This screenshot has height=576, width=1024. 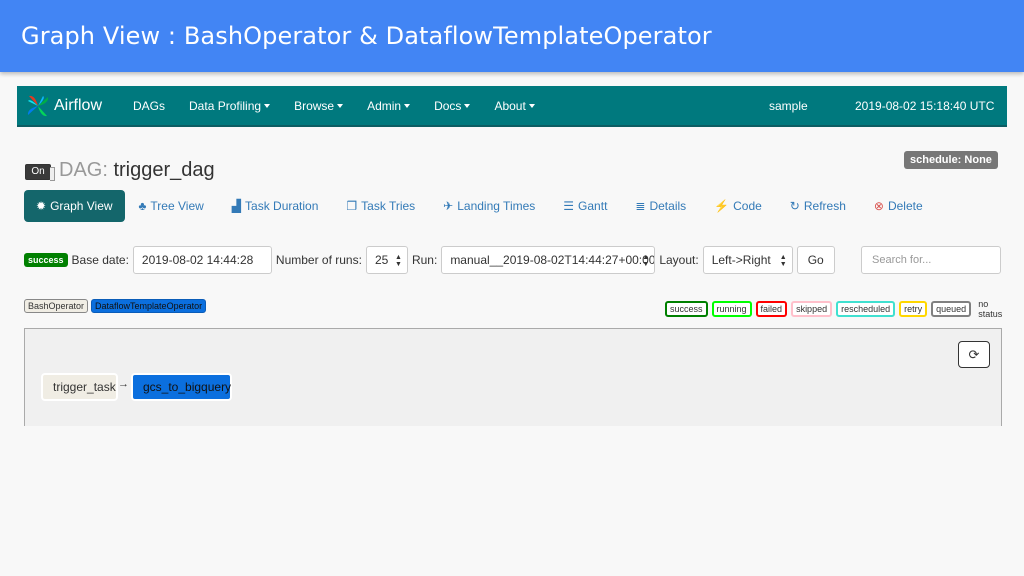 I want to click on tab-graph-view: ✹ Graph View, so click(x=74, y=206).